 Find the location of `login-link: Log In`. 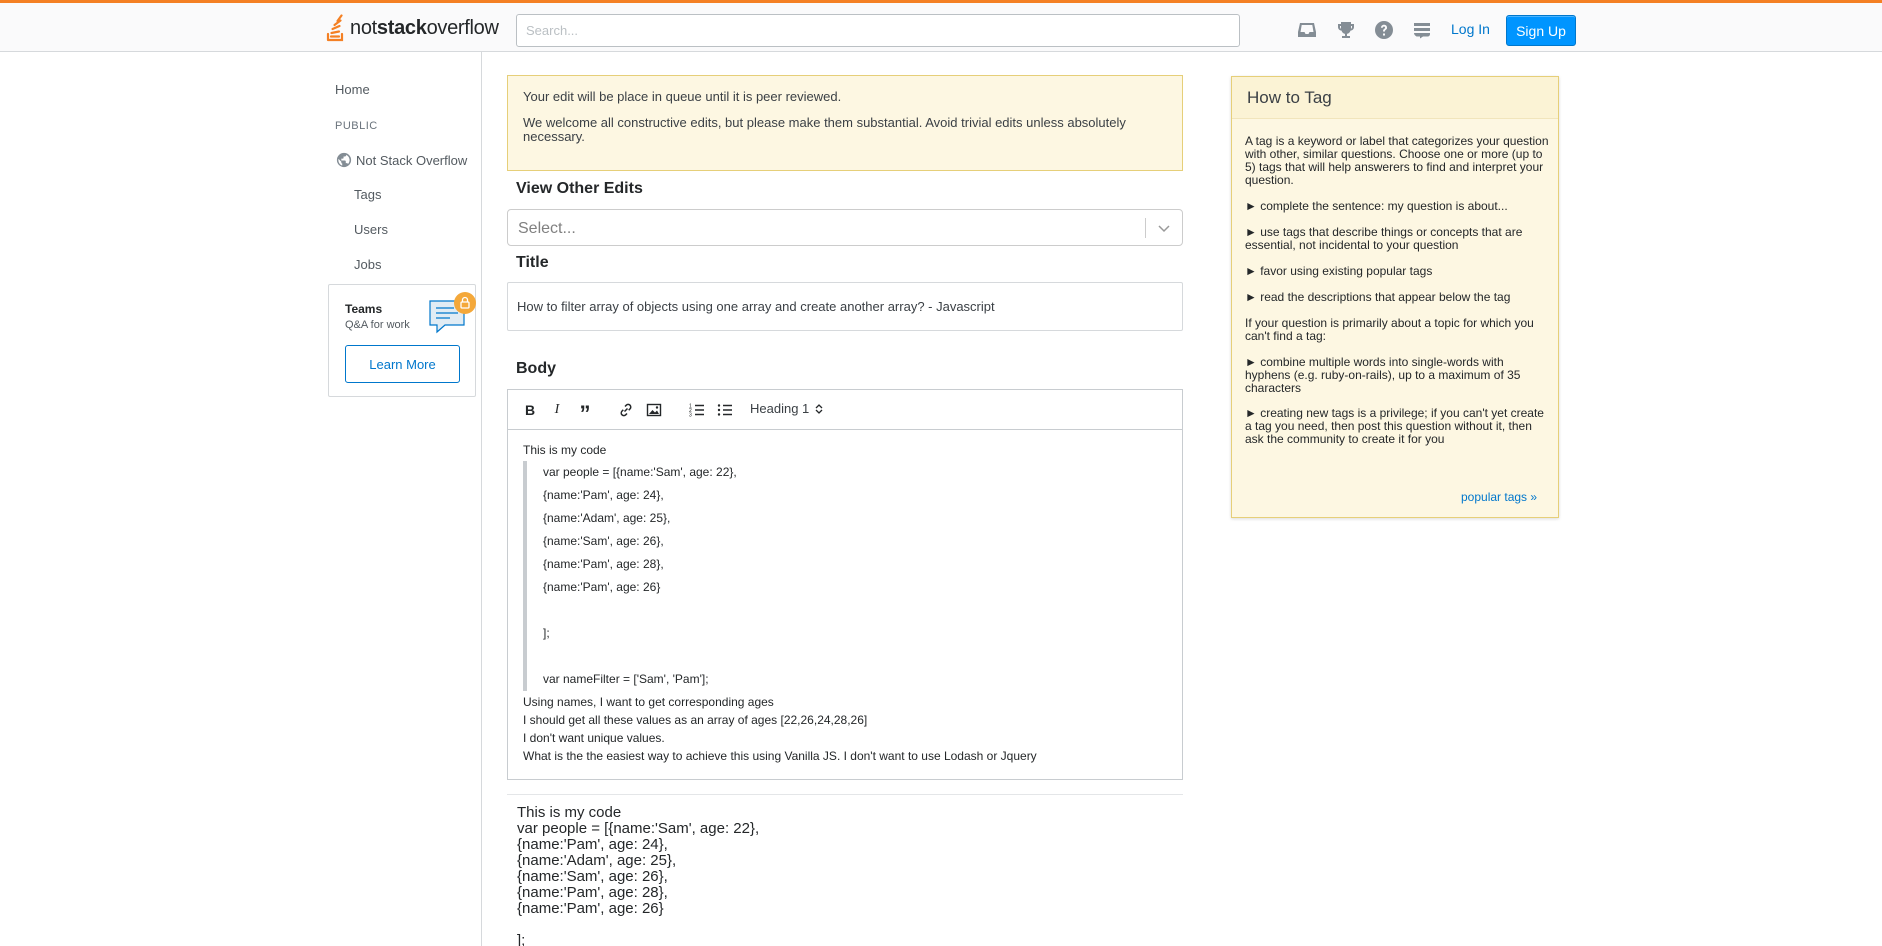

login-link: Log In is located at coordinates (1470, 29).